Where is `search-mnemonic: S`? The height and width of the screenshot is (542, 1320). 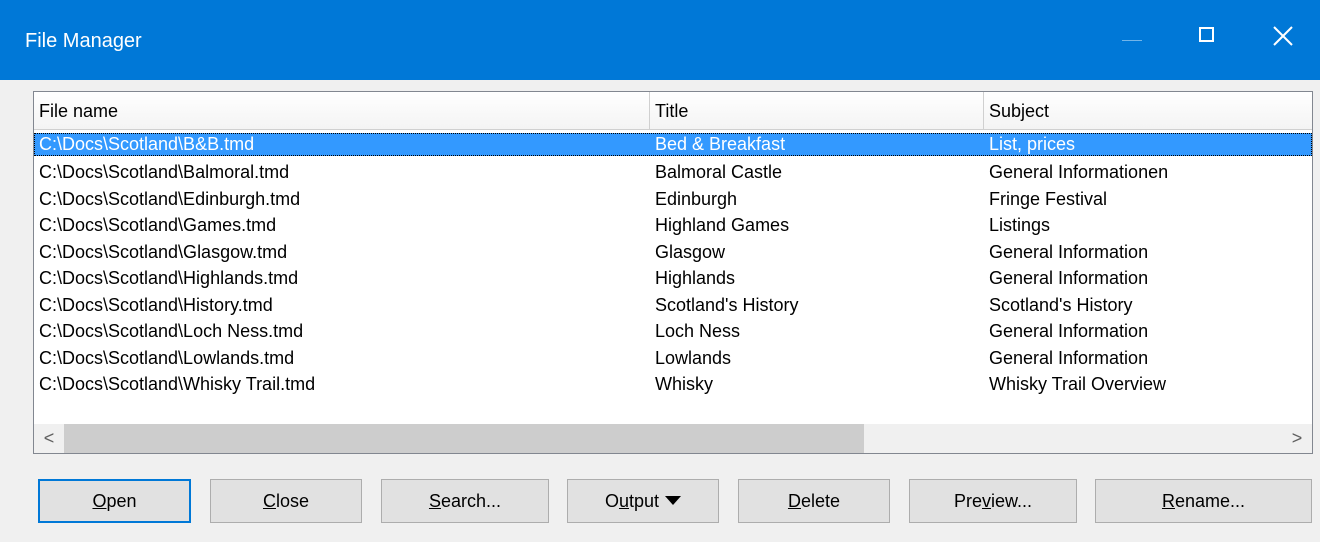 search-mnemonic: S is located at coordinates (434, 501).